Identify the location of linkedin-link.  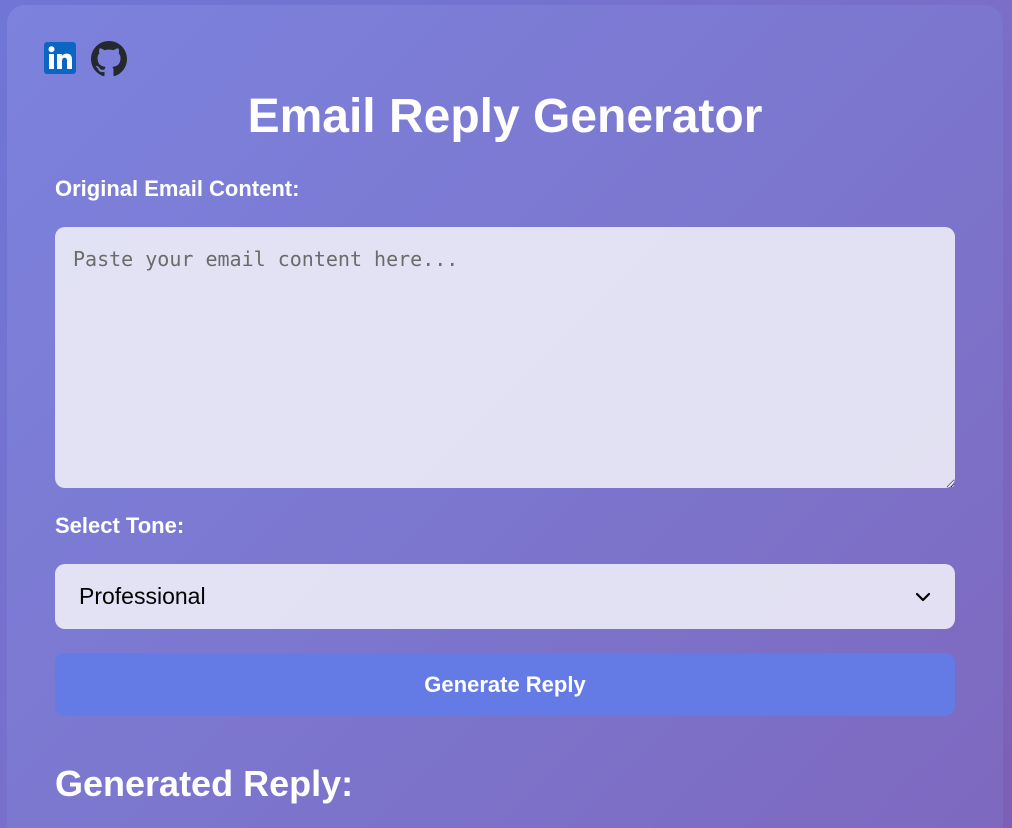
(60, 58).